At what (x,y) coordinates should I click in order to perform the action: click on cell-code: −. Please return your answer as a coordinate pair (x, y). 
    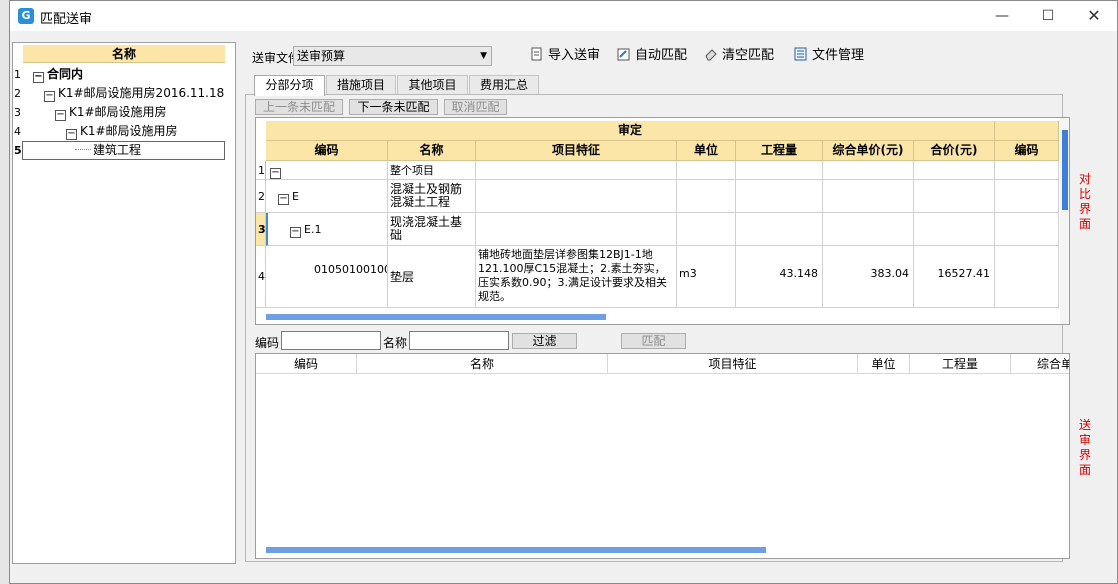
    Looking at the image, I should click on (327, 170).